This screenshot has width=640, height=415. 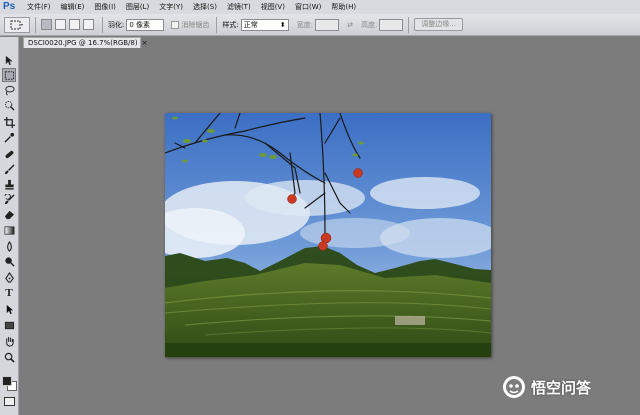 What do you see at coordinates (514, 387) in the screenshot?
I see `wukong-logo-icon` at bounding box center [514, 387].